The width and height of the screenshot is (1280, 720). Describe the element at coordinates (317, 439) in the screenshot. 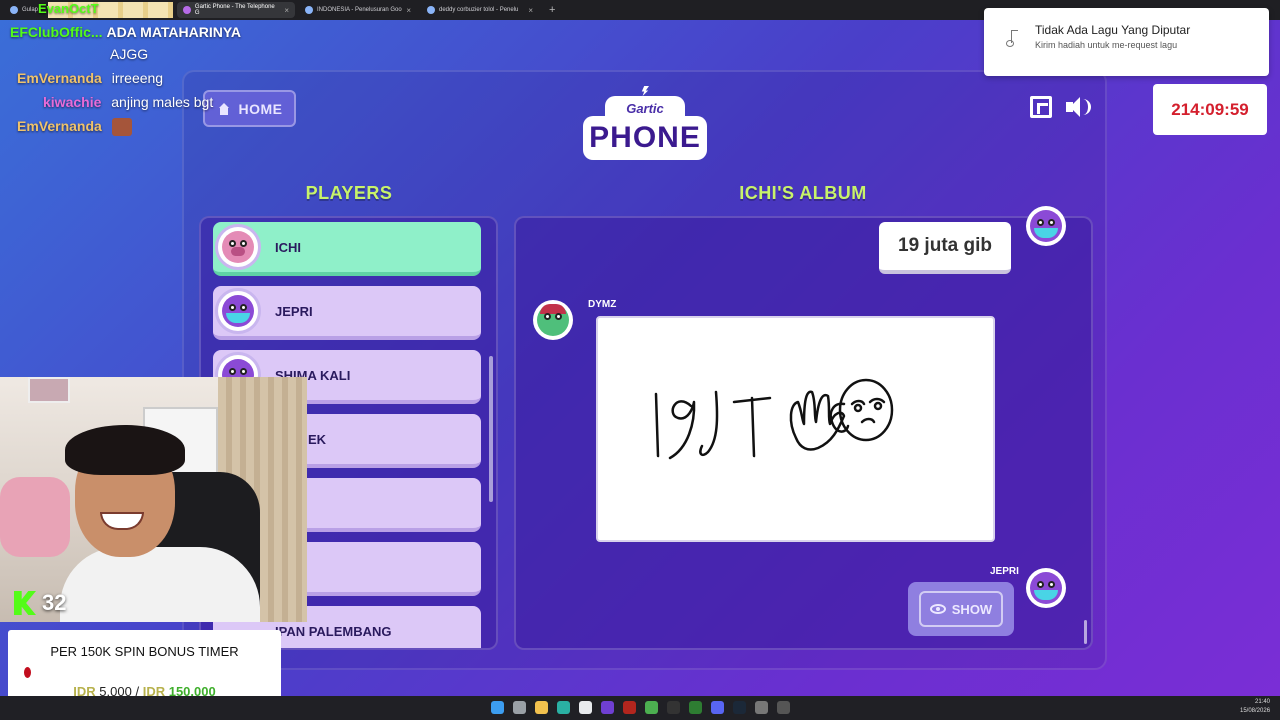

I see `player-name: EK` at that location.